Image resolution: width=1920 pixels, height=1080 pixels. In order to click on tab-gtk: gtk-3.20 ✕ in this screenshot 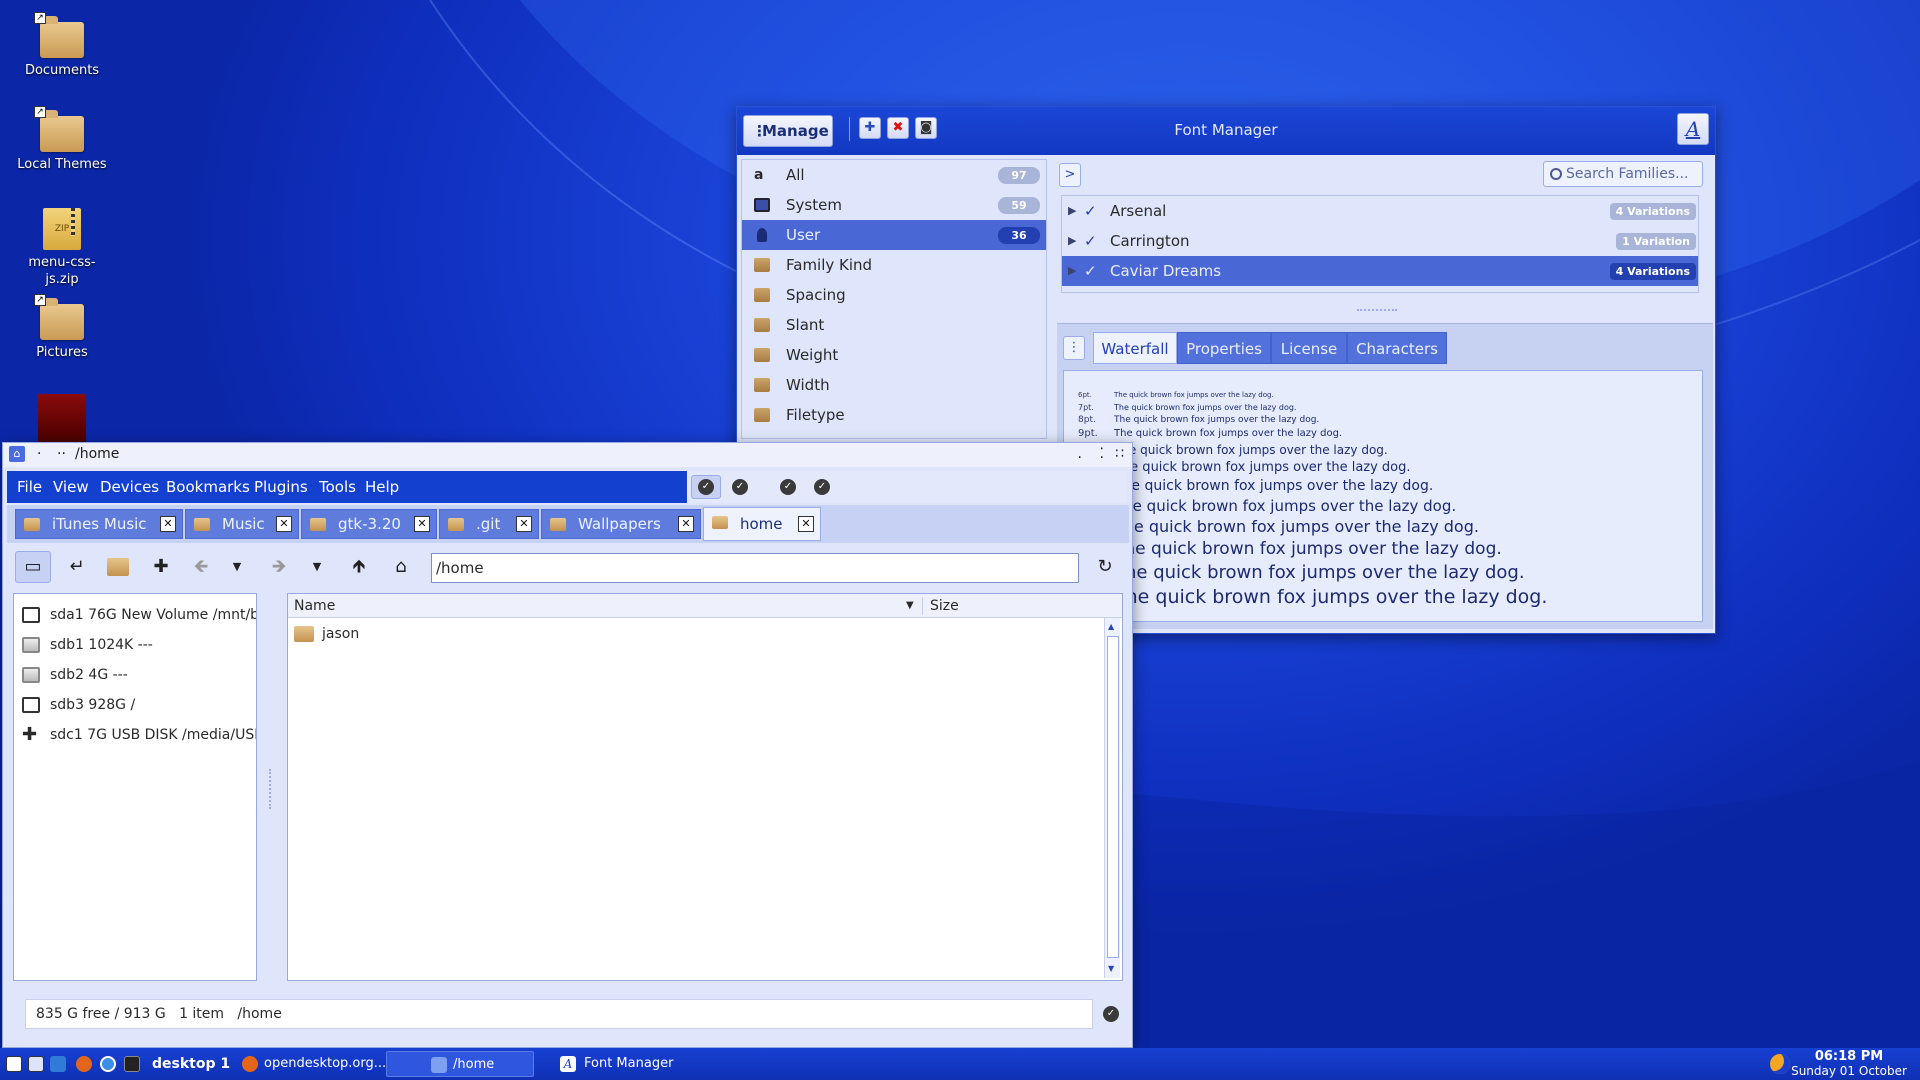, I will do `click(369, 524)`.